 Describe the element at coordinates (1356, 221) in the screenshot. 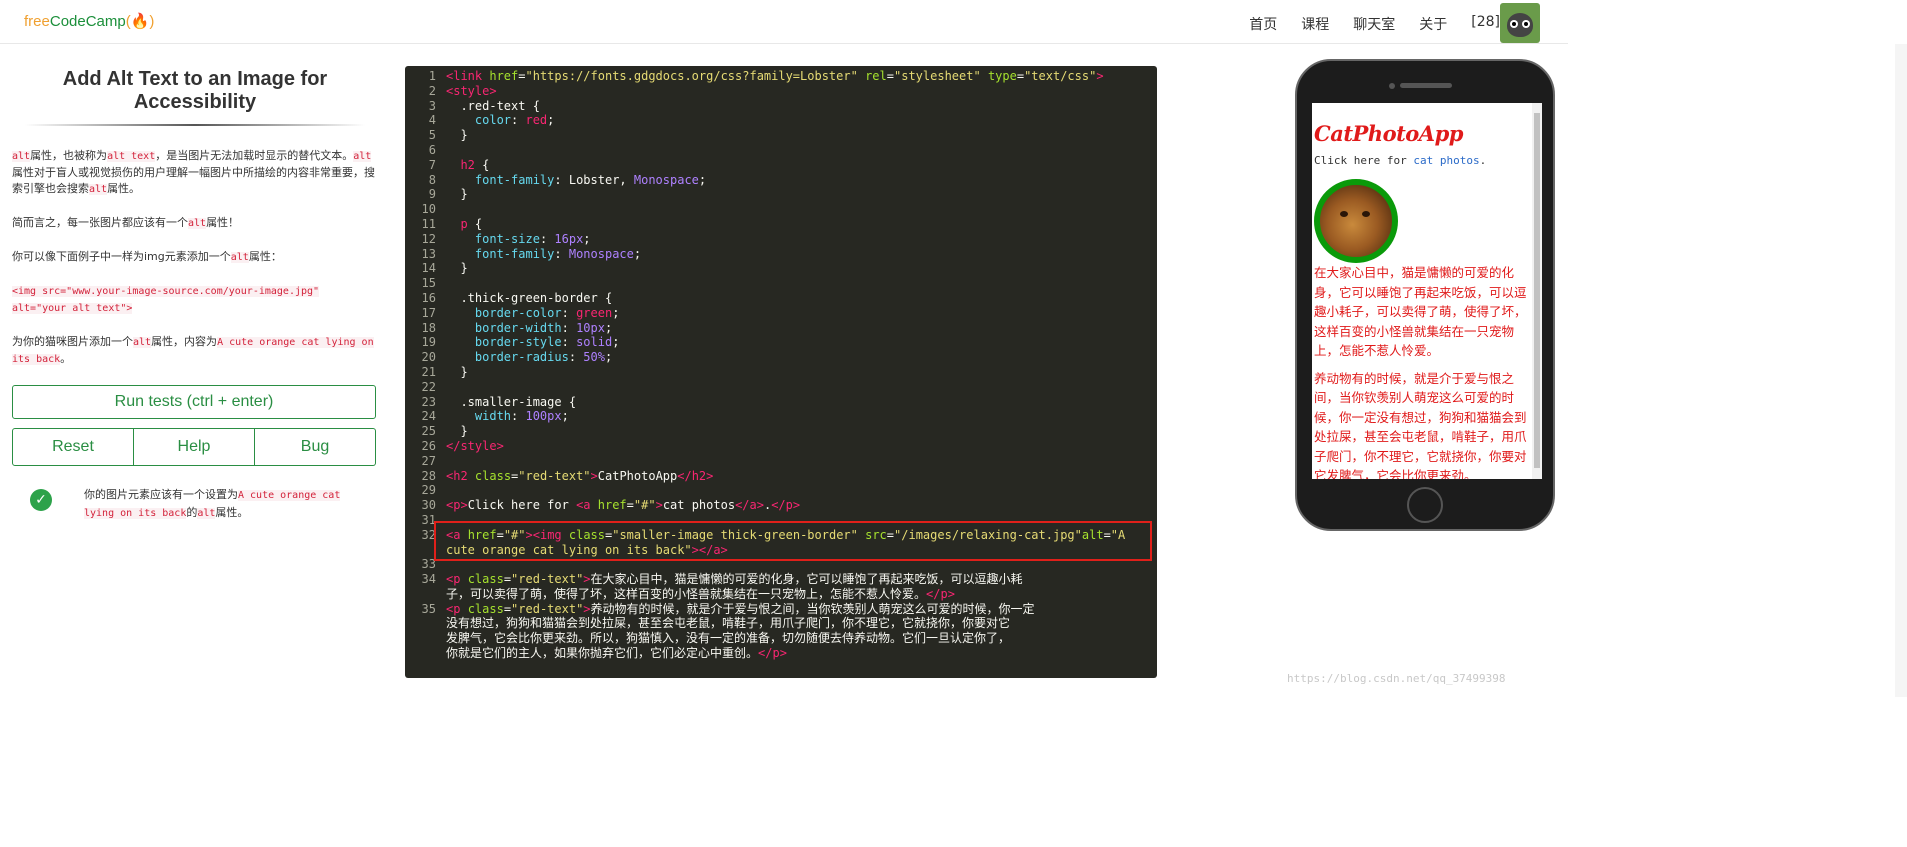

I see `cat-image` at that location.